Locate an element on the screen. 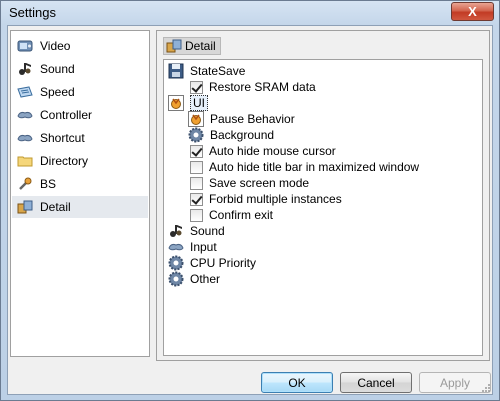 This screenshot has height=401, width=500. tree-label: Pause Behavior is located at coordinates (252, 119).